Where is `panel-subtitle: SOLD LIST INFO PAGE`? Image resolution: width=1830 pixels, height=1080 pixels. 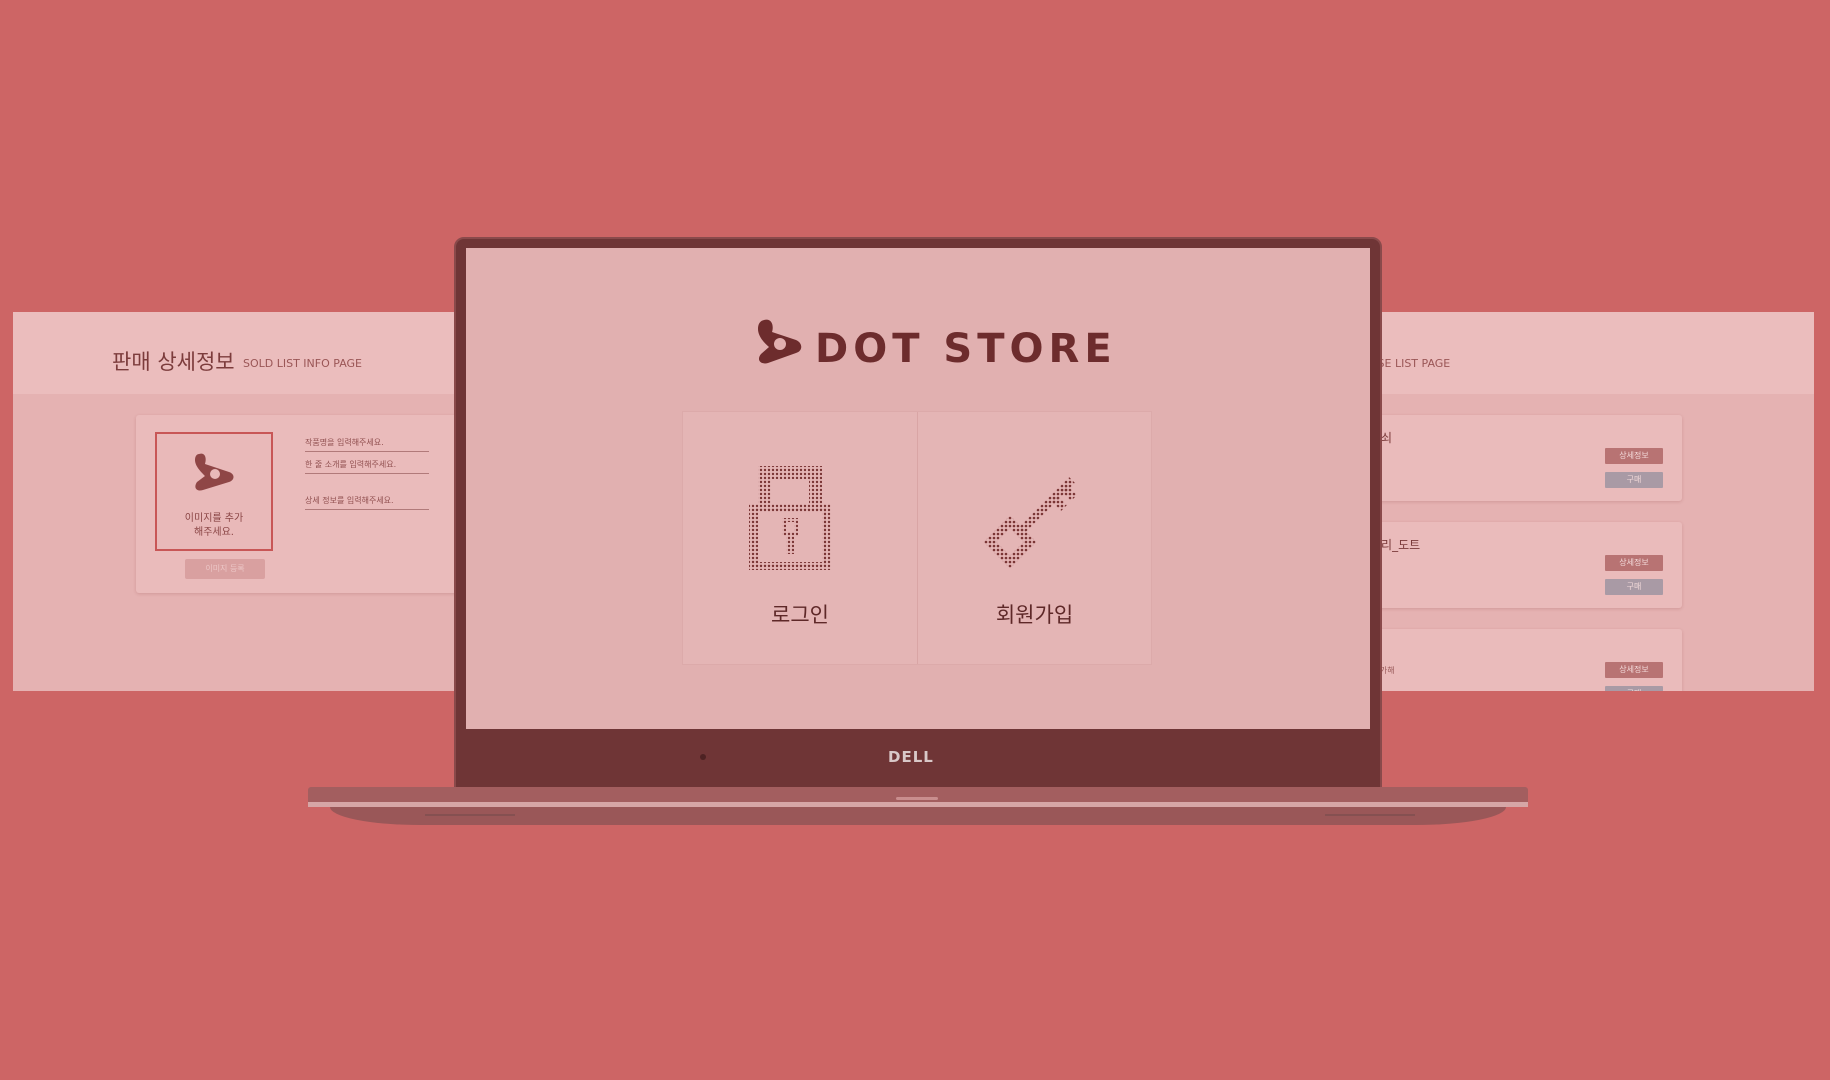 panel-subtitle: SOLD LIST INFO PAGE is located at coordinates (302, 363).